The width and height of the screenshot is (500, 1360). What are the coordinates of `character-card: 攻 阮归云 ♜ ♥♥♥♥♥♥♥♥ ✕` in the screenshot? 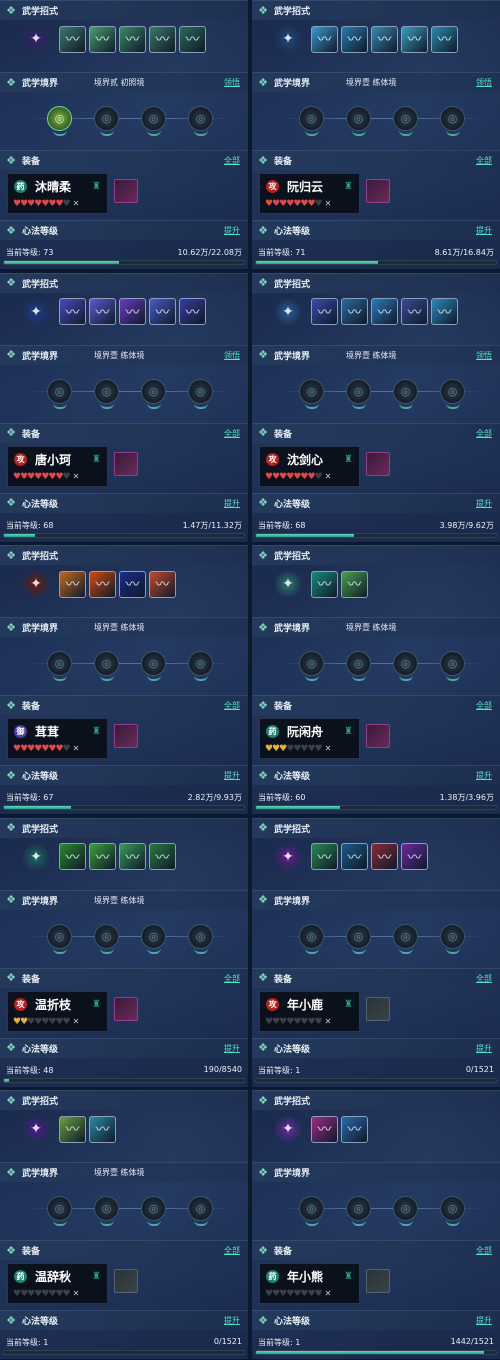 It's located at (309, 193).